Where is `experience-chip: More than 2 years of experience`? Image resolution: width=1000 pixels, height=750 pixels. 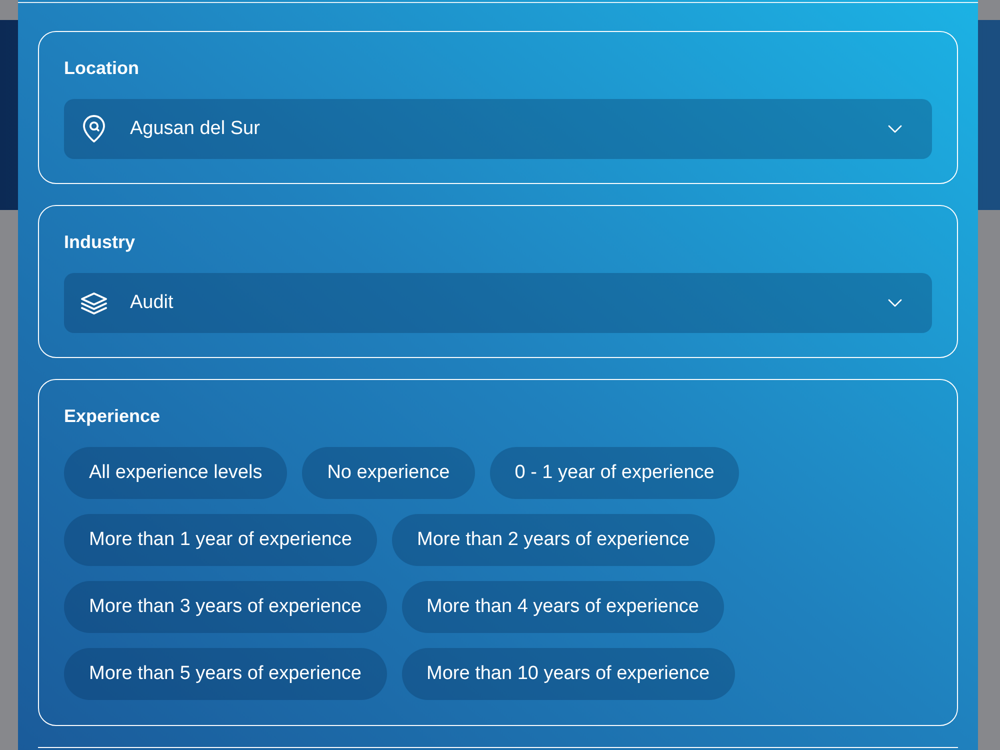
experience-chip: More than 2 years of experience is located at coordinates (553, 540).